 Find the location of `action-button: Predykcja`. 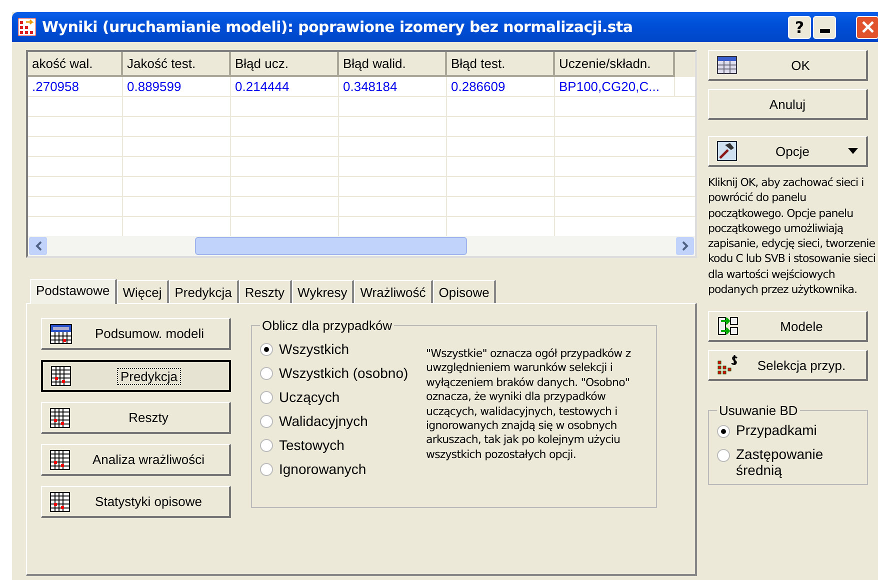

action-button: Predykcja is located at coordinates (136, 376).